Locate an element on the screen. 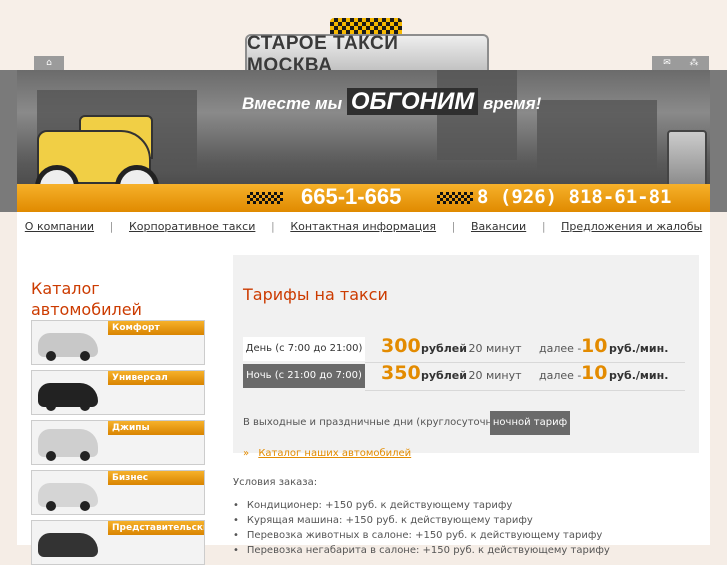 This screenshot has height=565, width=727. day-further-label: далее - is located at coordinates (560, 348).